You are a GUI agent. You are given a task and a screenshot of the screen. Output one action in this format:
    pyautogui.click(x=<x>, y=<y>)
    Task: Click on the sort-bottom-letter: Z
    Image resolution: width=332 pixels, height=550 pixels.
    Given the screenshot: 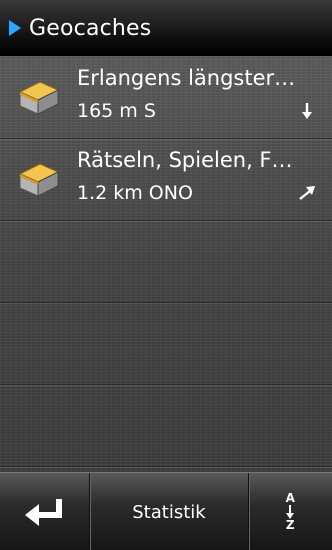 What is the action you would take?
    pyautogui.click(x=290, y=525)
    